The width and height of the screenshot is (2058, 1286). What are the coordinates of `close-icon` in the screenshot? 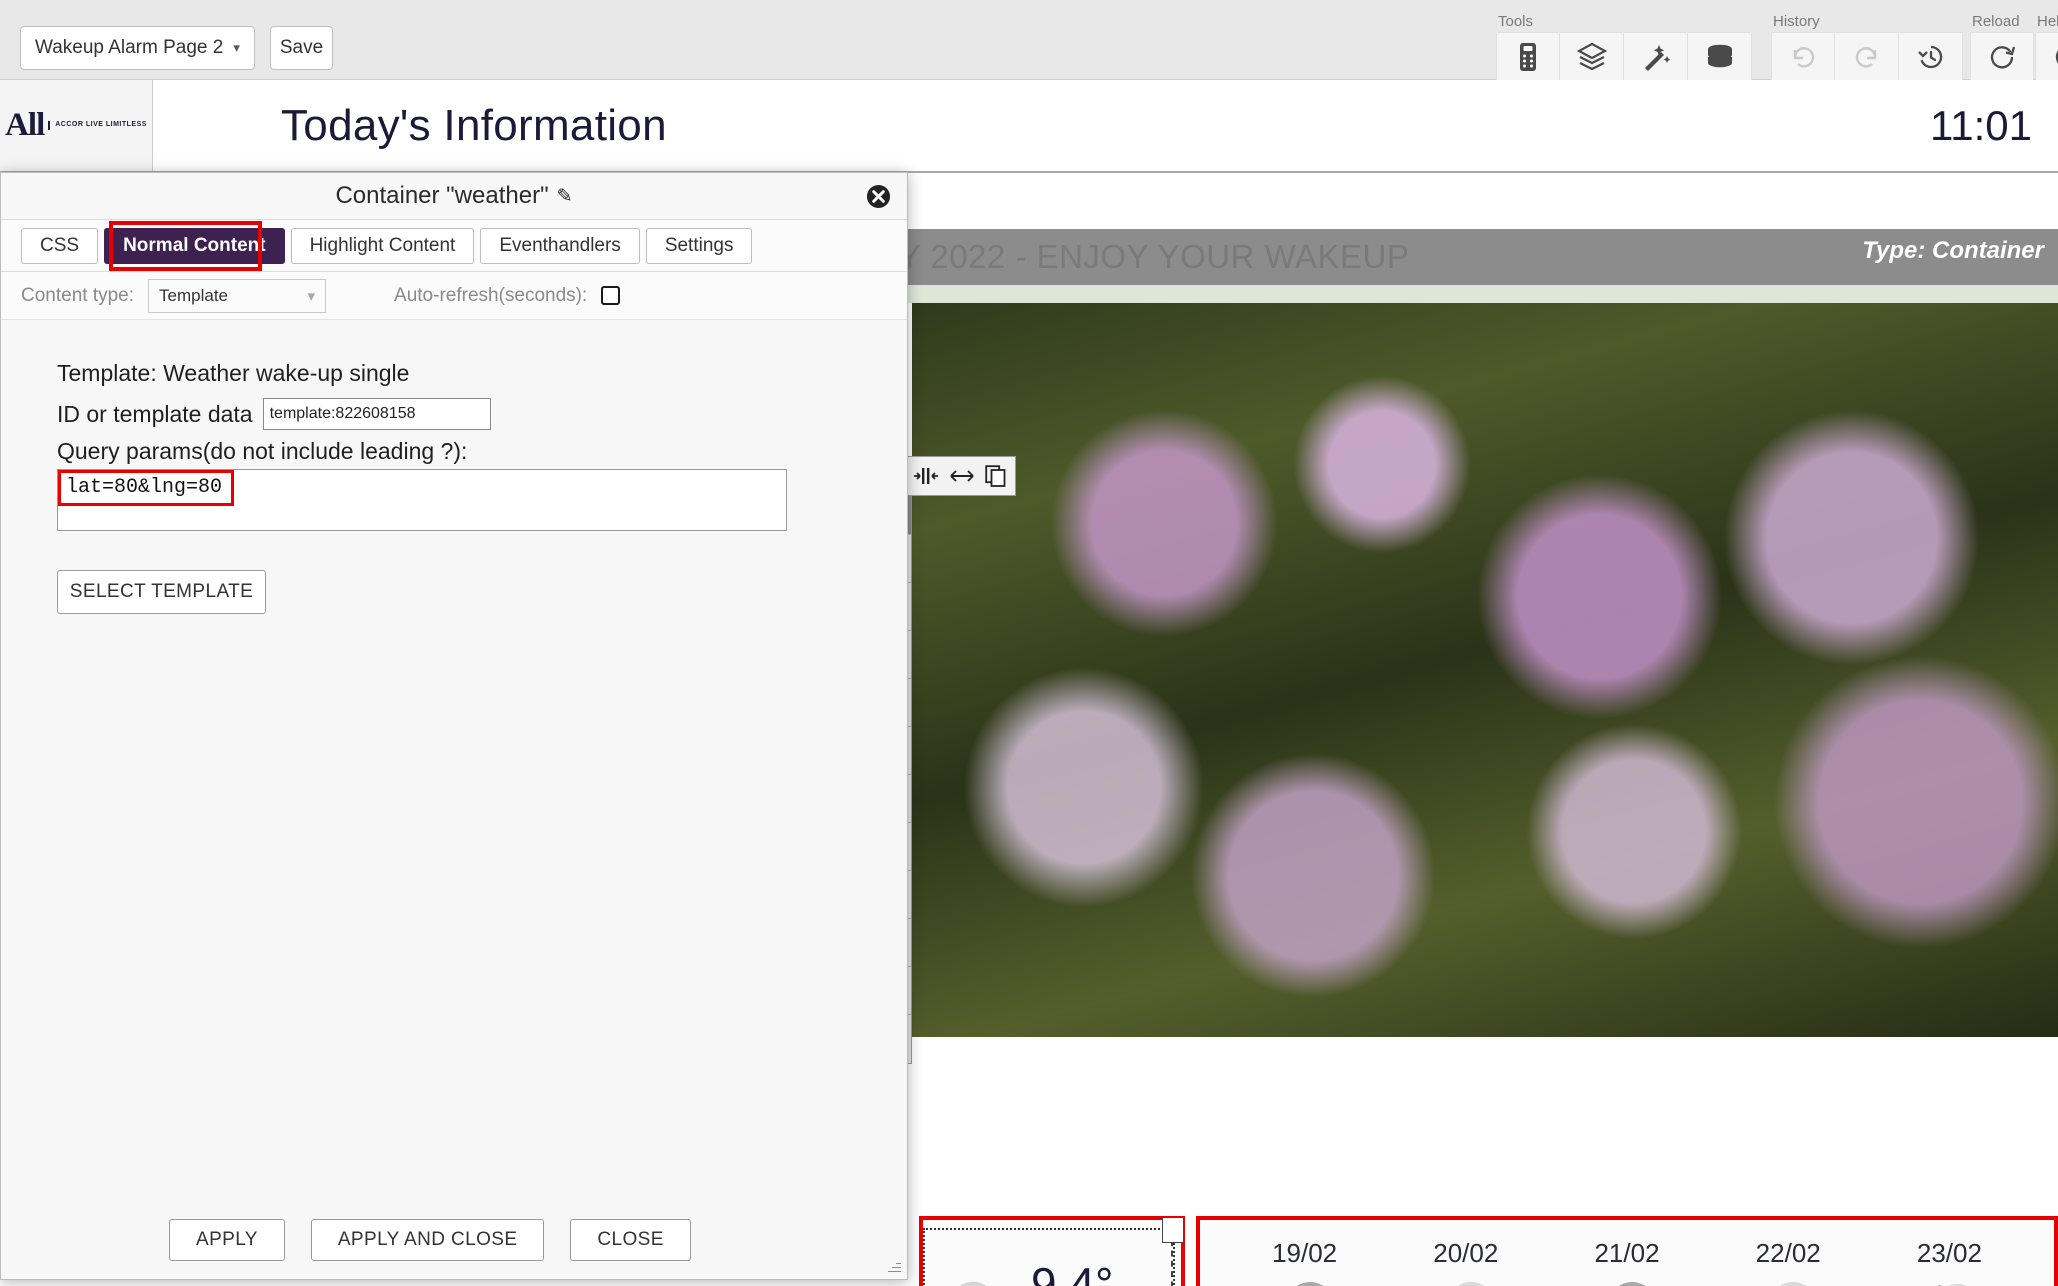 It's located at (878, 196).